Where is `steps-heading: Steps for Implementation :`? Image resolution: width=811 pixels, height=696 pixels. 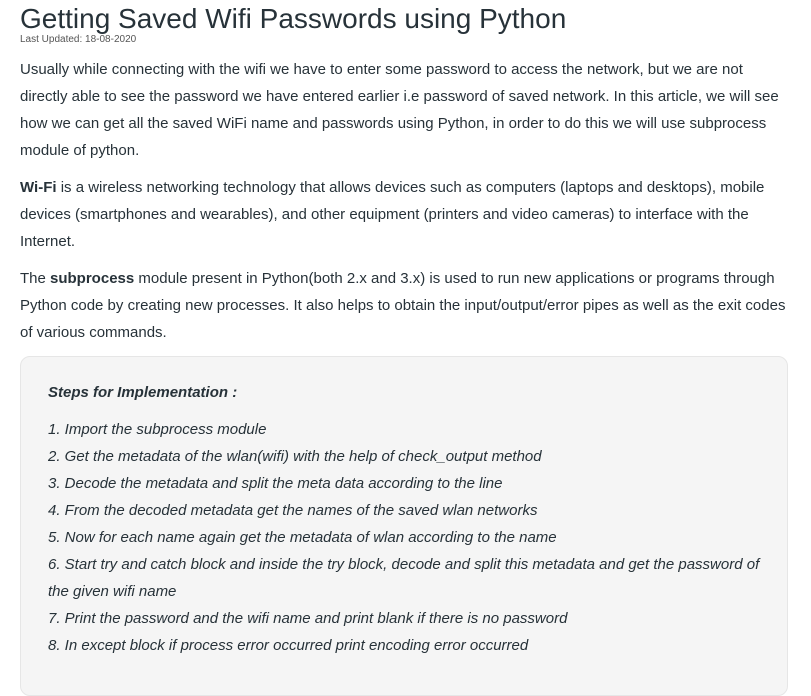
steps-heading: Steps for Implementation : is located at coordinates (143, 392).